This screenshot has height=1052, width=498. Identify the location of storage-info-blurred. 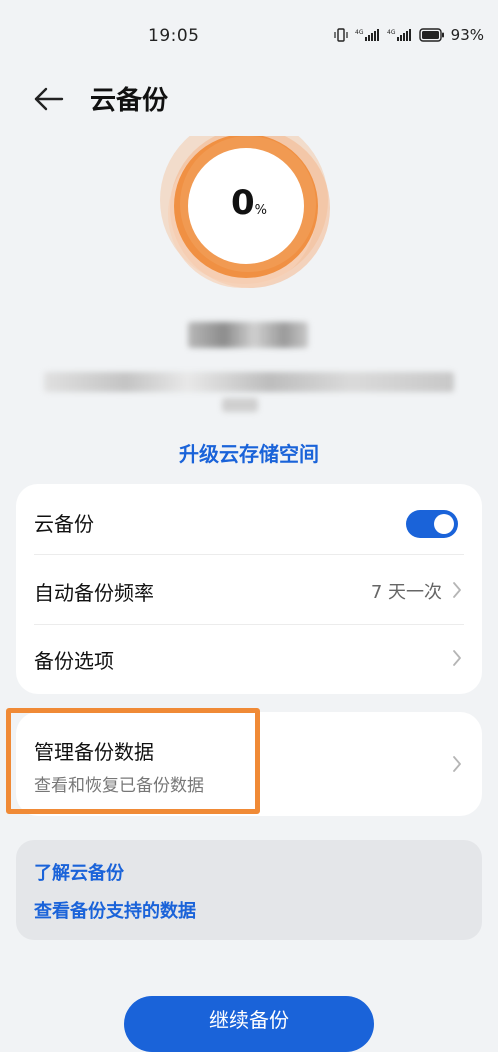
(249, 382).